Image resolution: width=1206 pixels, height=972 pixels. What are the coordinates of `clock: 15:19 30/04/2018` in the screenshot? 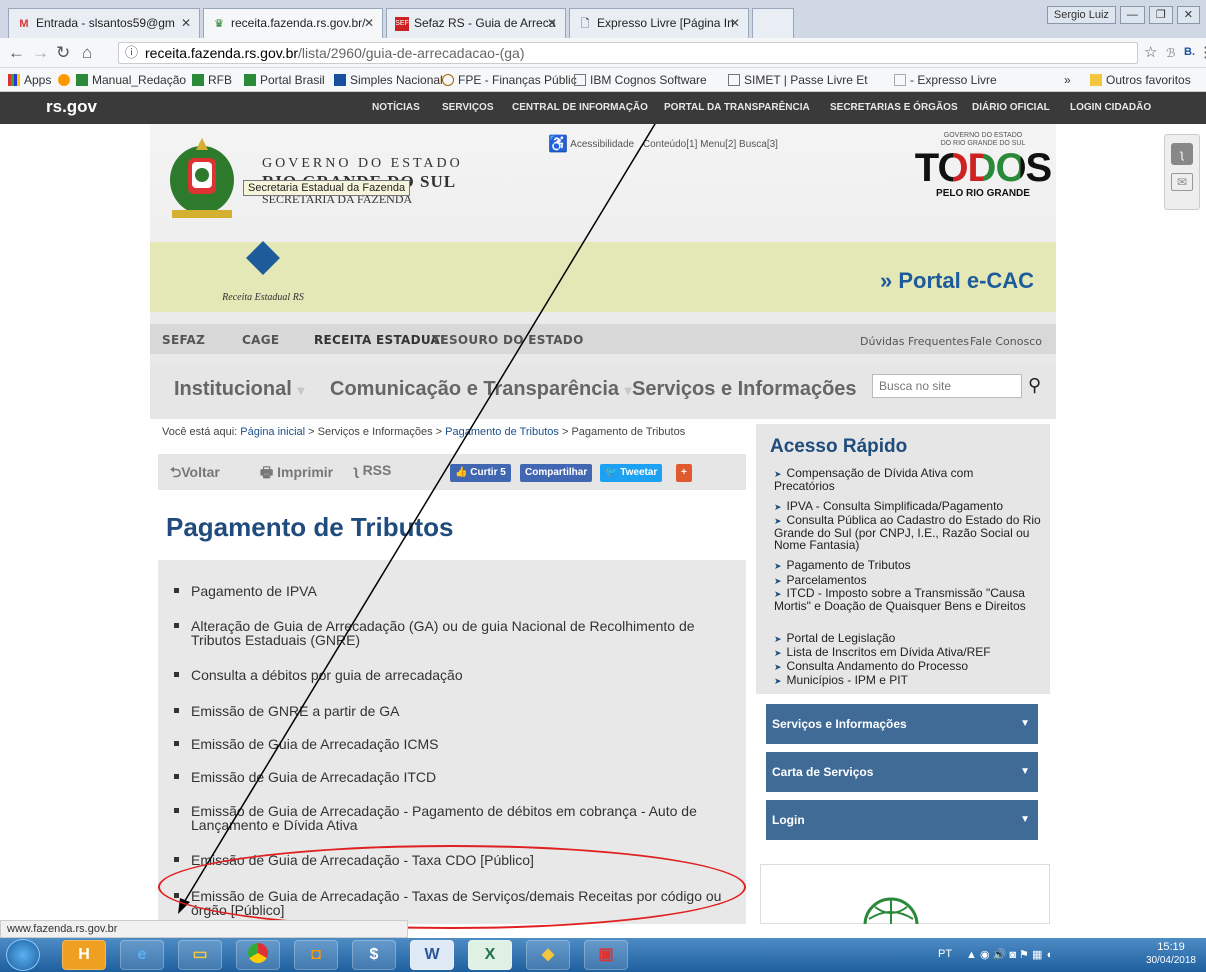 It's located at (1171, 954).